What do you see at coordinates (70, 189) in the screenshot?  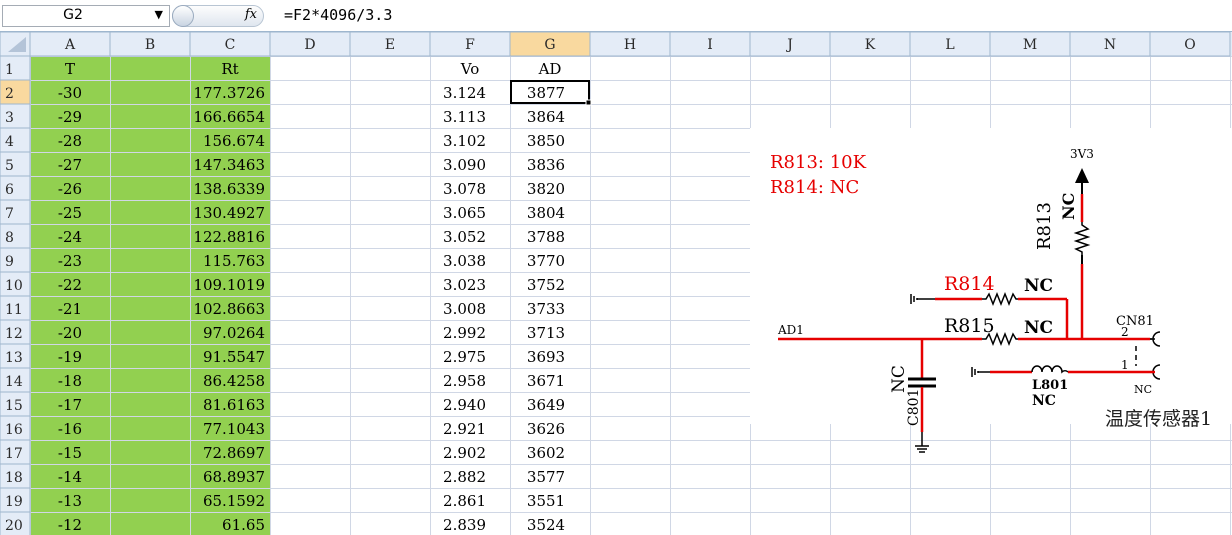 I see `cell-t: -26` at bounding box center [70, 189].